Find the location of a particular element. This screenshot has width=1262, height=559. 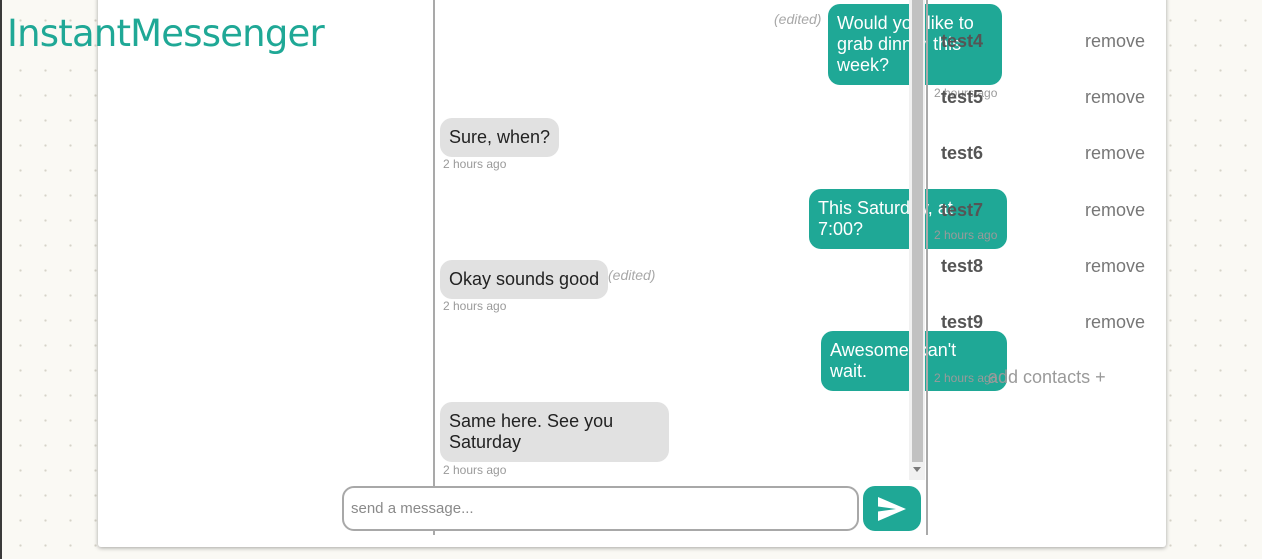

contact-name: test4 is located at coordinates (962, 41).